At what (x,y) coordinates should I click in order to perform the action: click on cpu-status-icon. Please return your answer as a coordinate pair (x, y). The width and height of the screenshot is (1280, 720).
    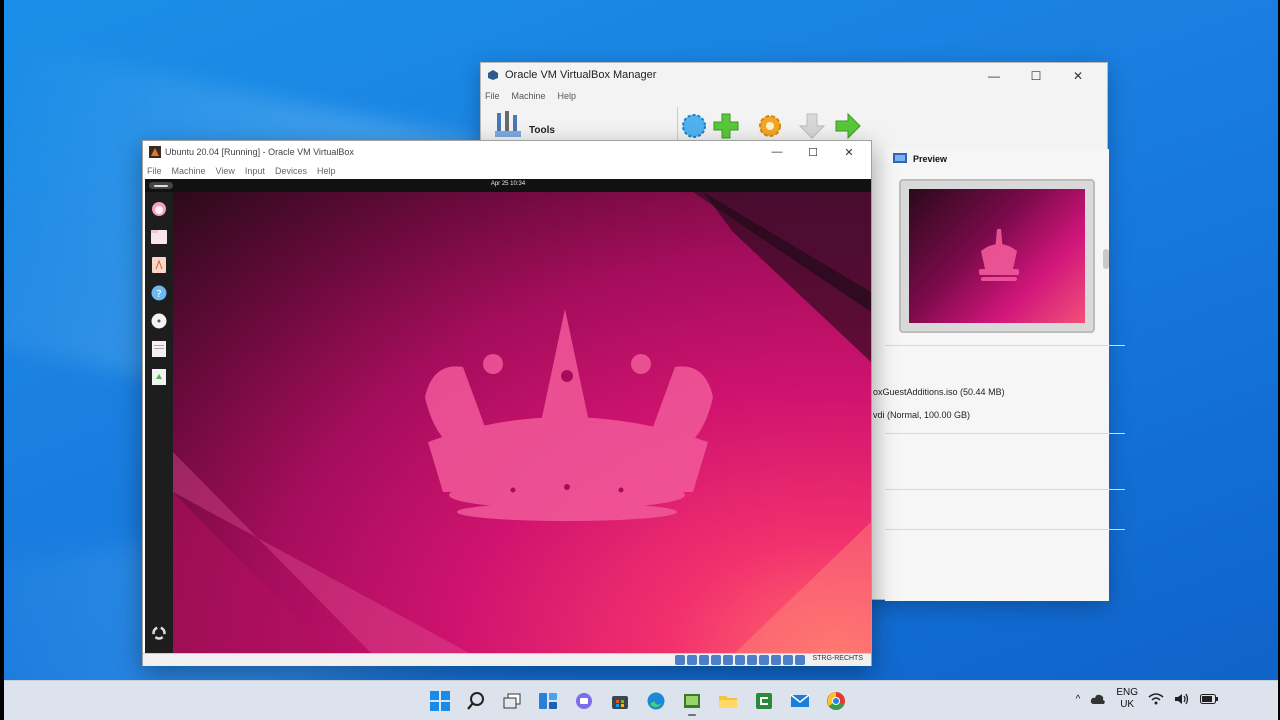
    Looking at the image, I should click on (776, 660).